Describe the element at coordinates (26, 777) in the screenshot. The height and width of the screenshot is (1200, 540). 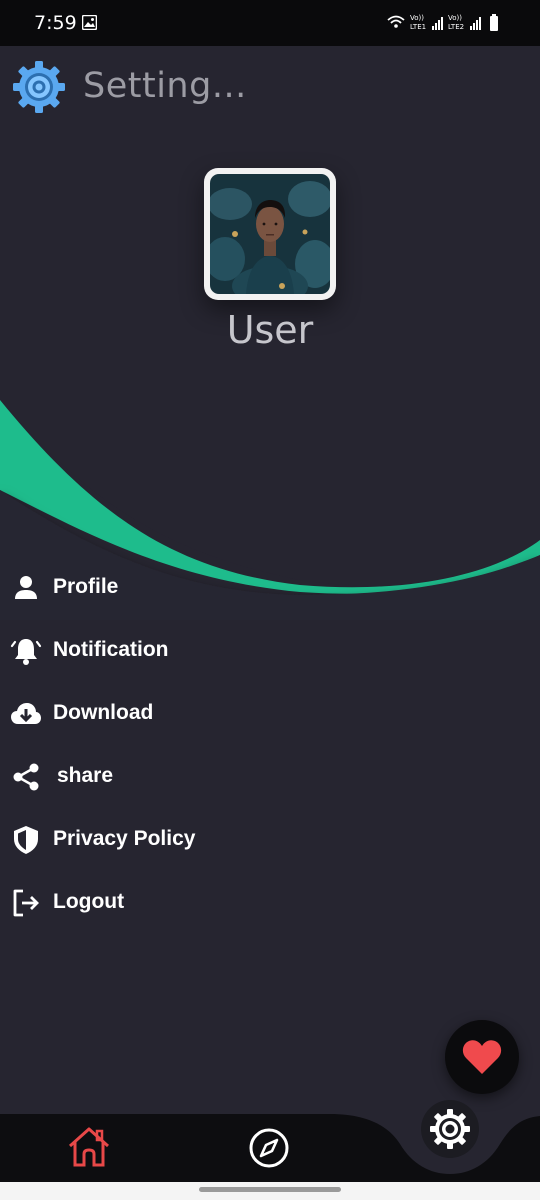
I see `share-icon` at that location.